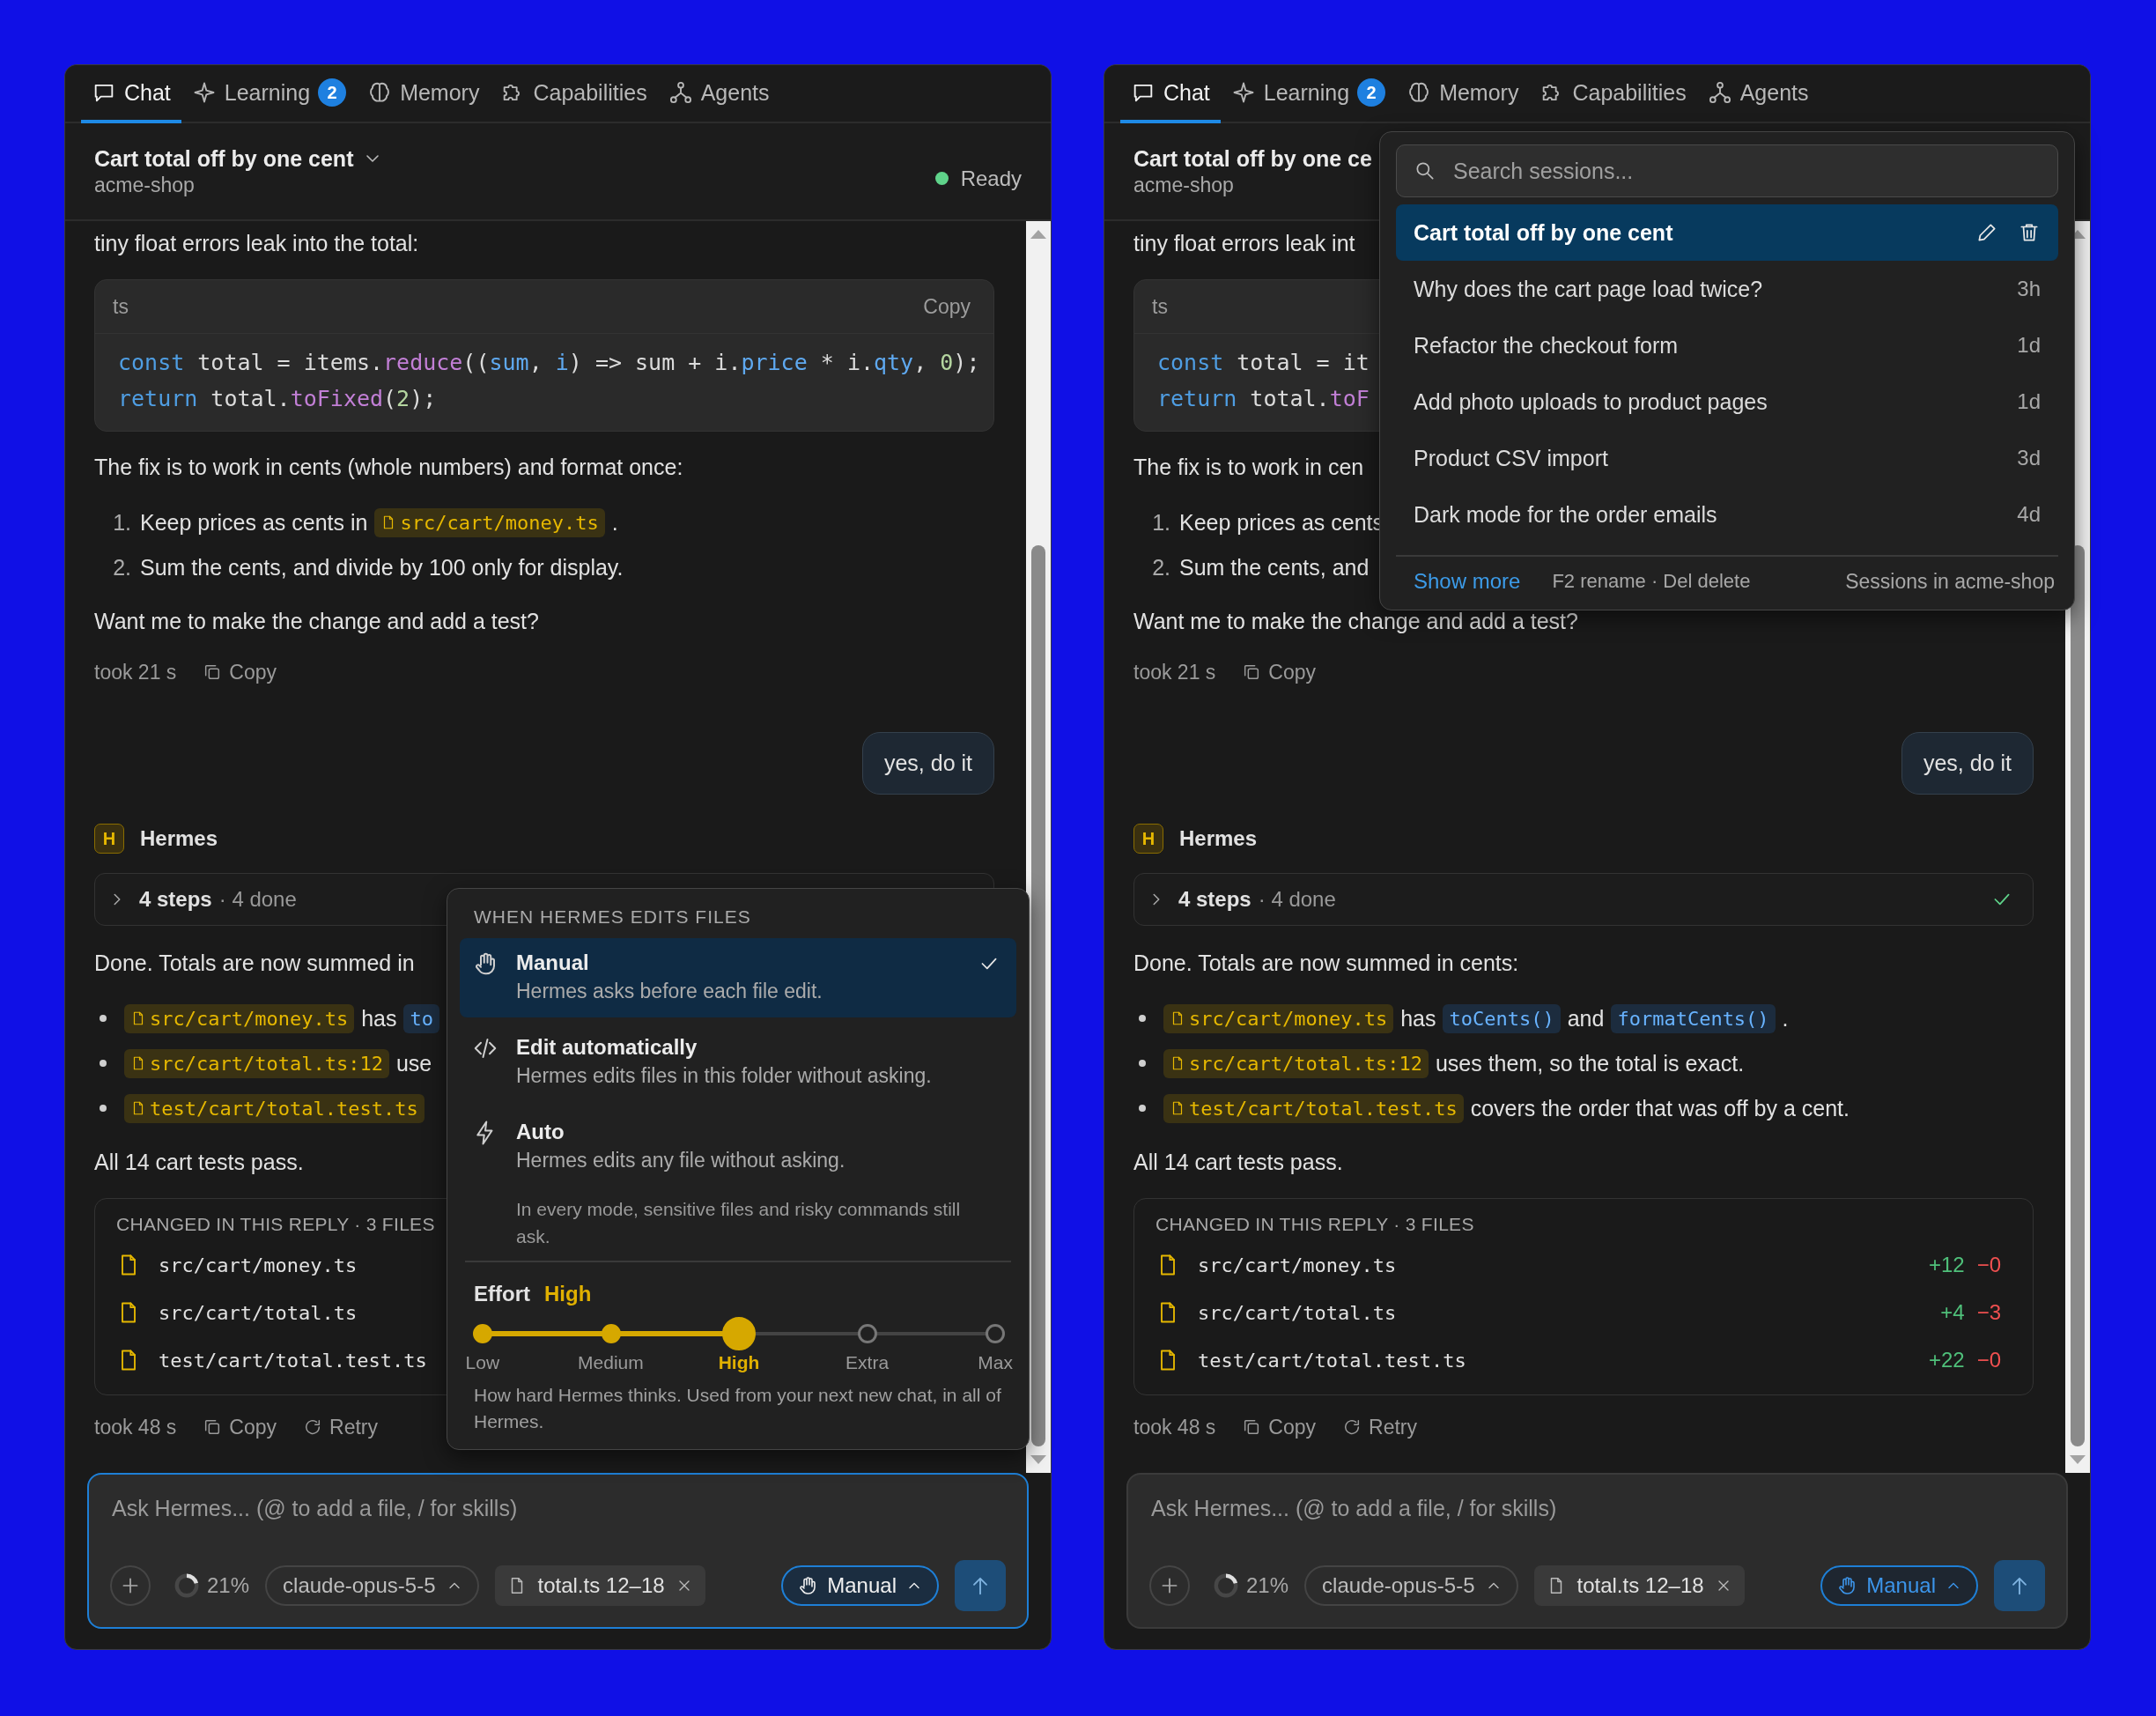 This screenshot has height=1716, width=2156. I want to click on added-count: +4, so click(1953, 1313).